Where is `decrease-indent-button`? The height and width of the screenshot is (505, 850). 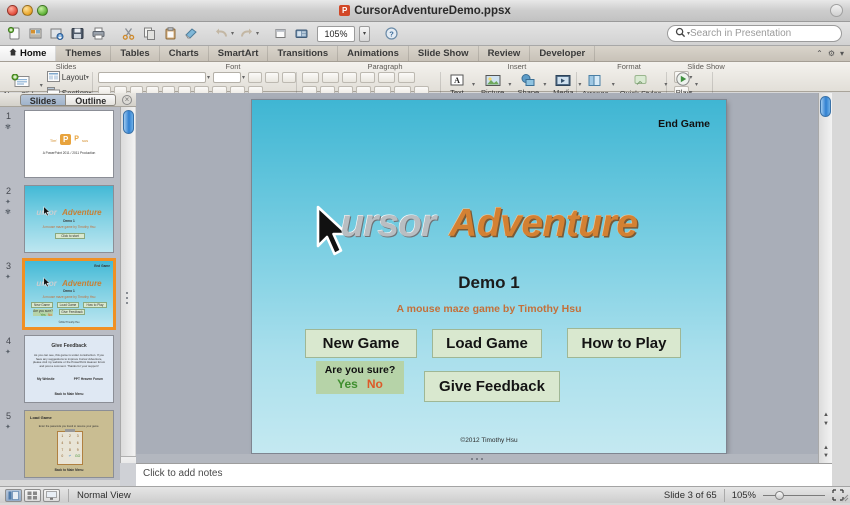 decrease-indent-button is located at coordinates (349, 77).